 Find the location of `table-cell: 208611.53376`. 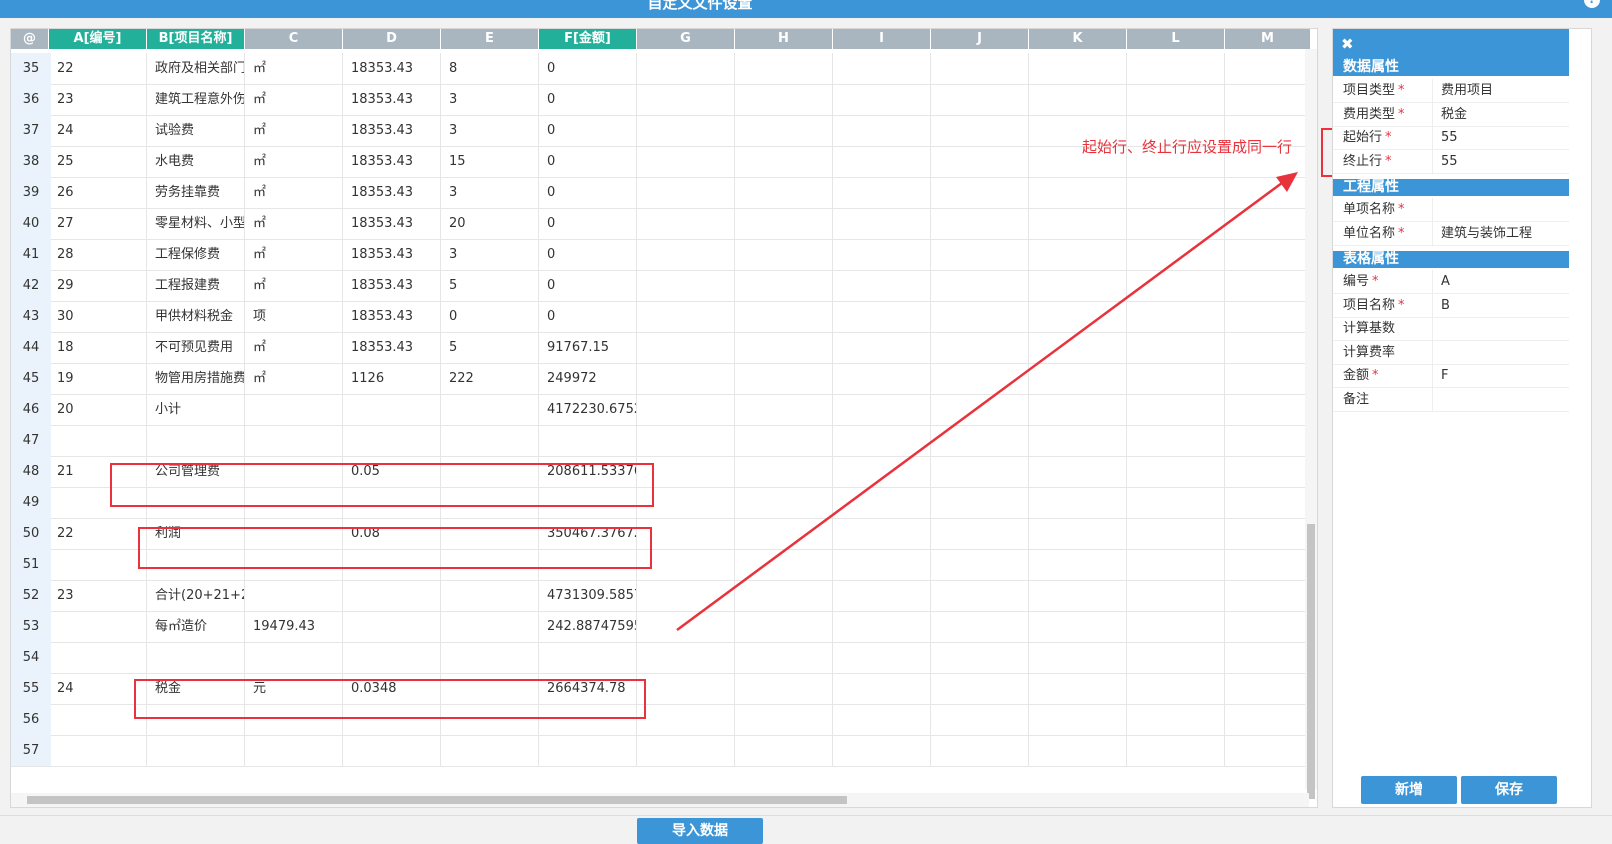

table-cell: 208611.53376 is located at coordinates (588, 471).